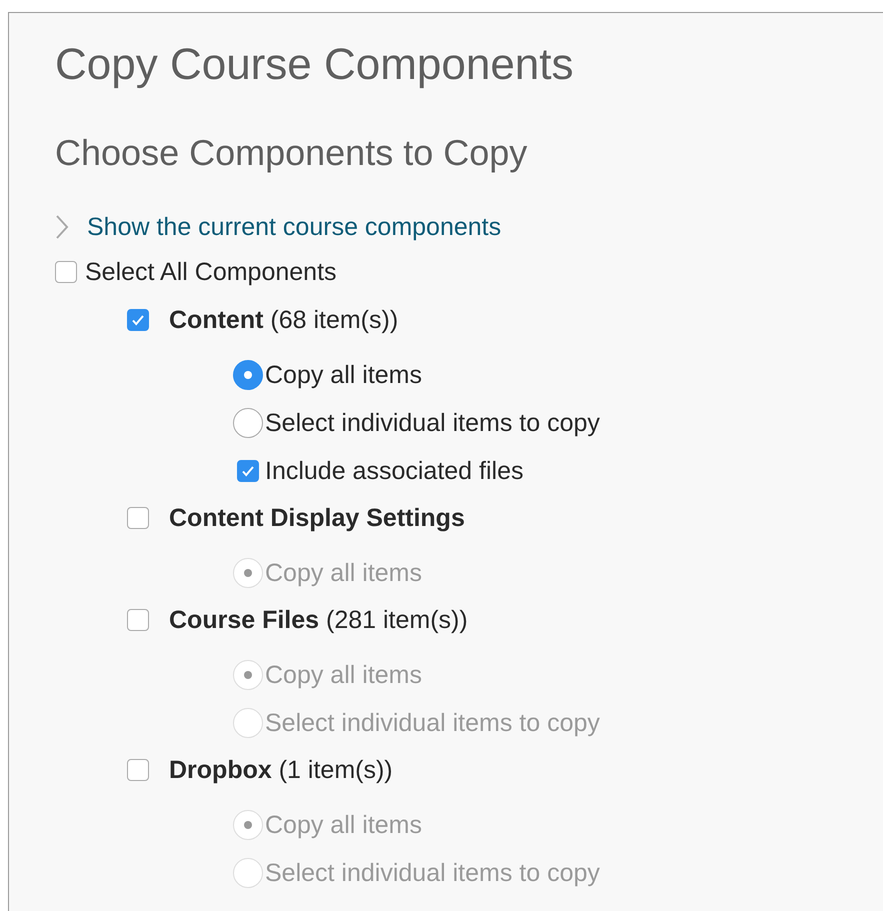 Image resolution: width=883 pixels, height=911 pixels. I want to click on component-label: Course Files (281 item(s)), so click(318, 620).